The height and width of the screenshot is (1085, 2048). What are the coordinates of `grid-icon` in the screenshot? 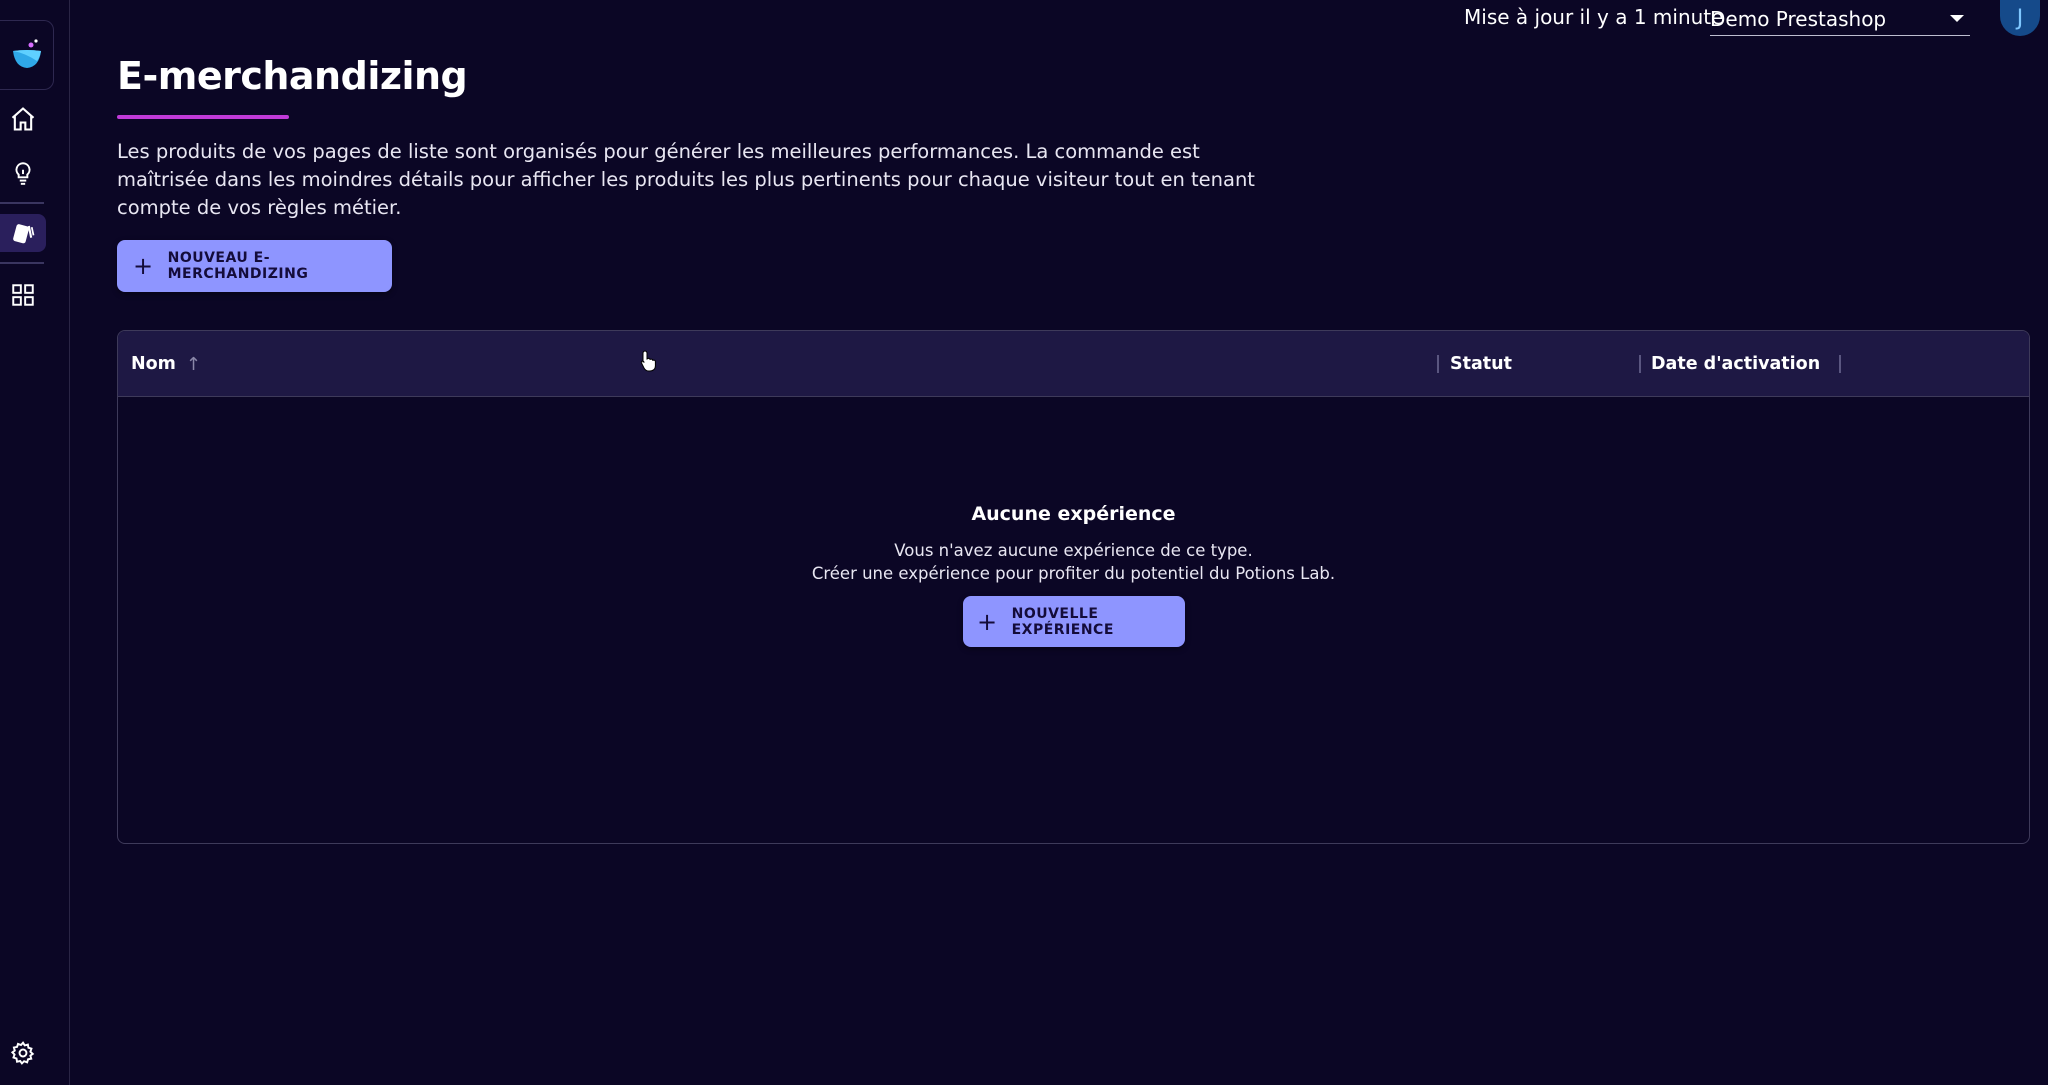 It's located at (23, 295).